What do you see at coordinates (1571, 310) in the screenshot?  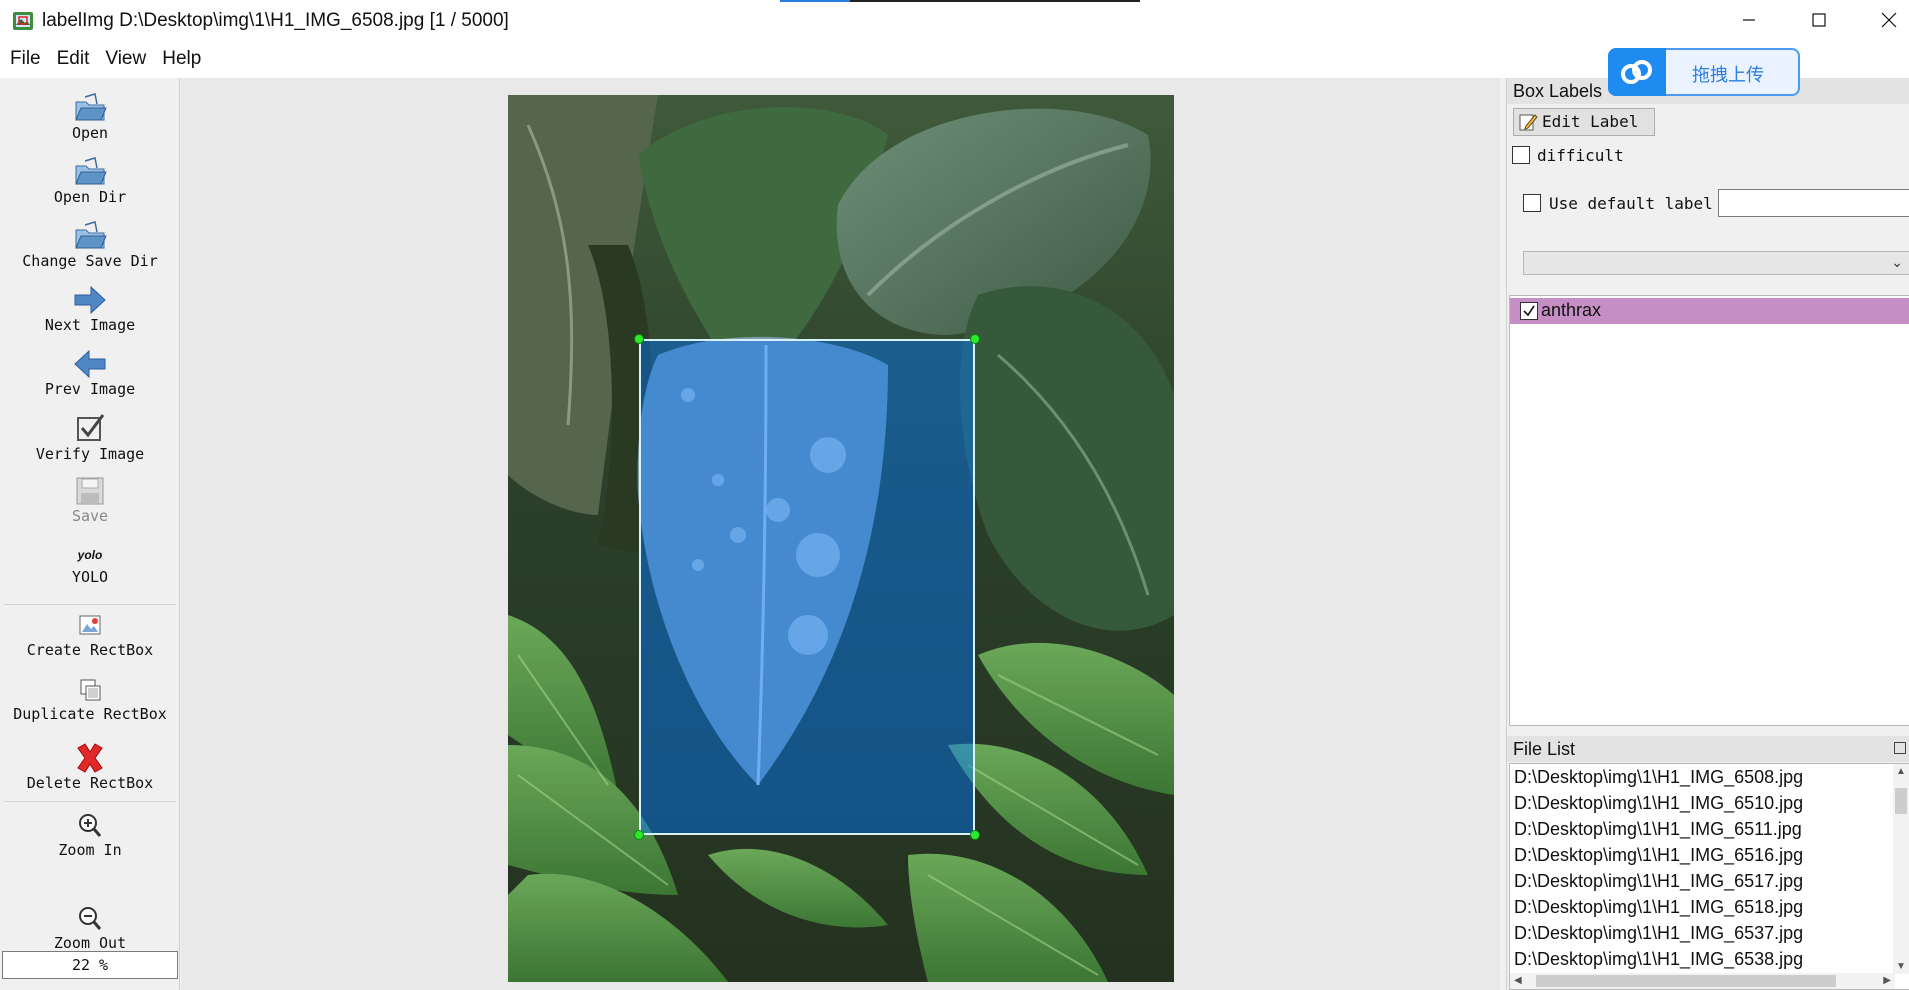 I see `label-item-text: anthrax` at bounding box center [1571, 310].